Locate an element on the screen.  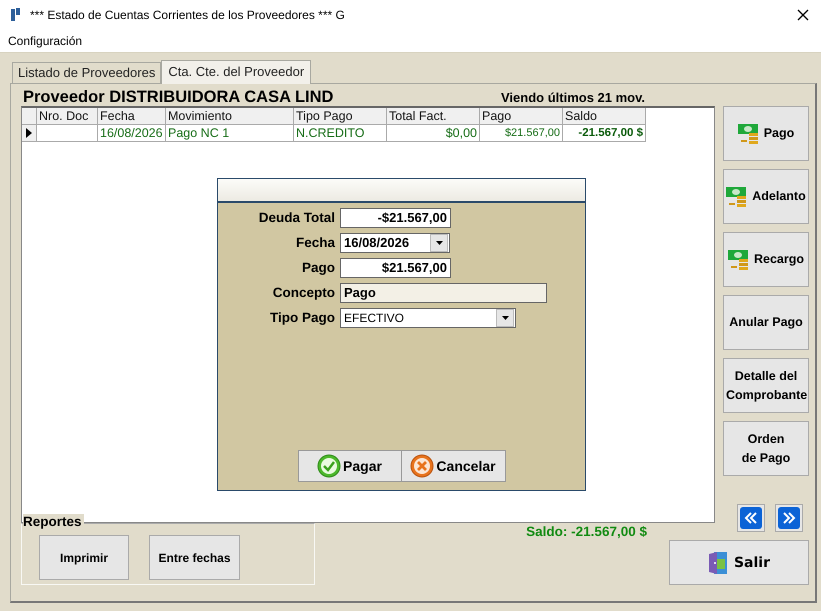
exit-button: Salir is located at coordinates (739, 562).